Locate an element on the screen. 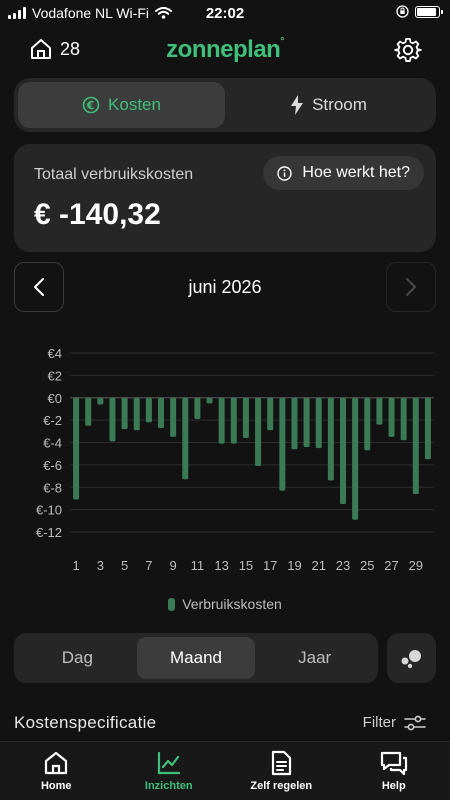  app-header: 28 zonneplan° is located at coordinates (225, 52).